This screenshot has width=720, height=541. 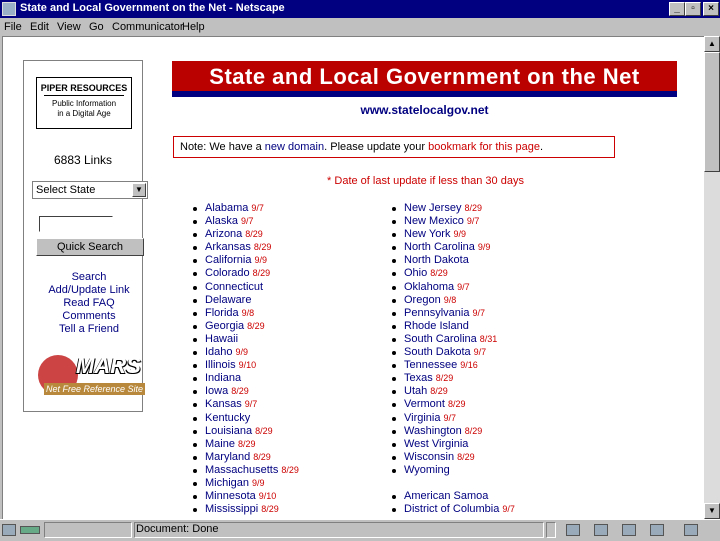 I want to click on state-entry: North Carolina 9/9, so click(x=447, y=247).